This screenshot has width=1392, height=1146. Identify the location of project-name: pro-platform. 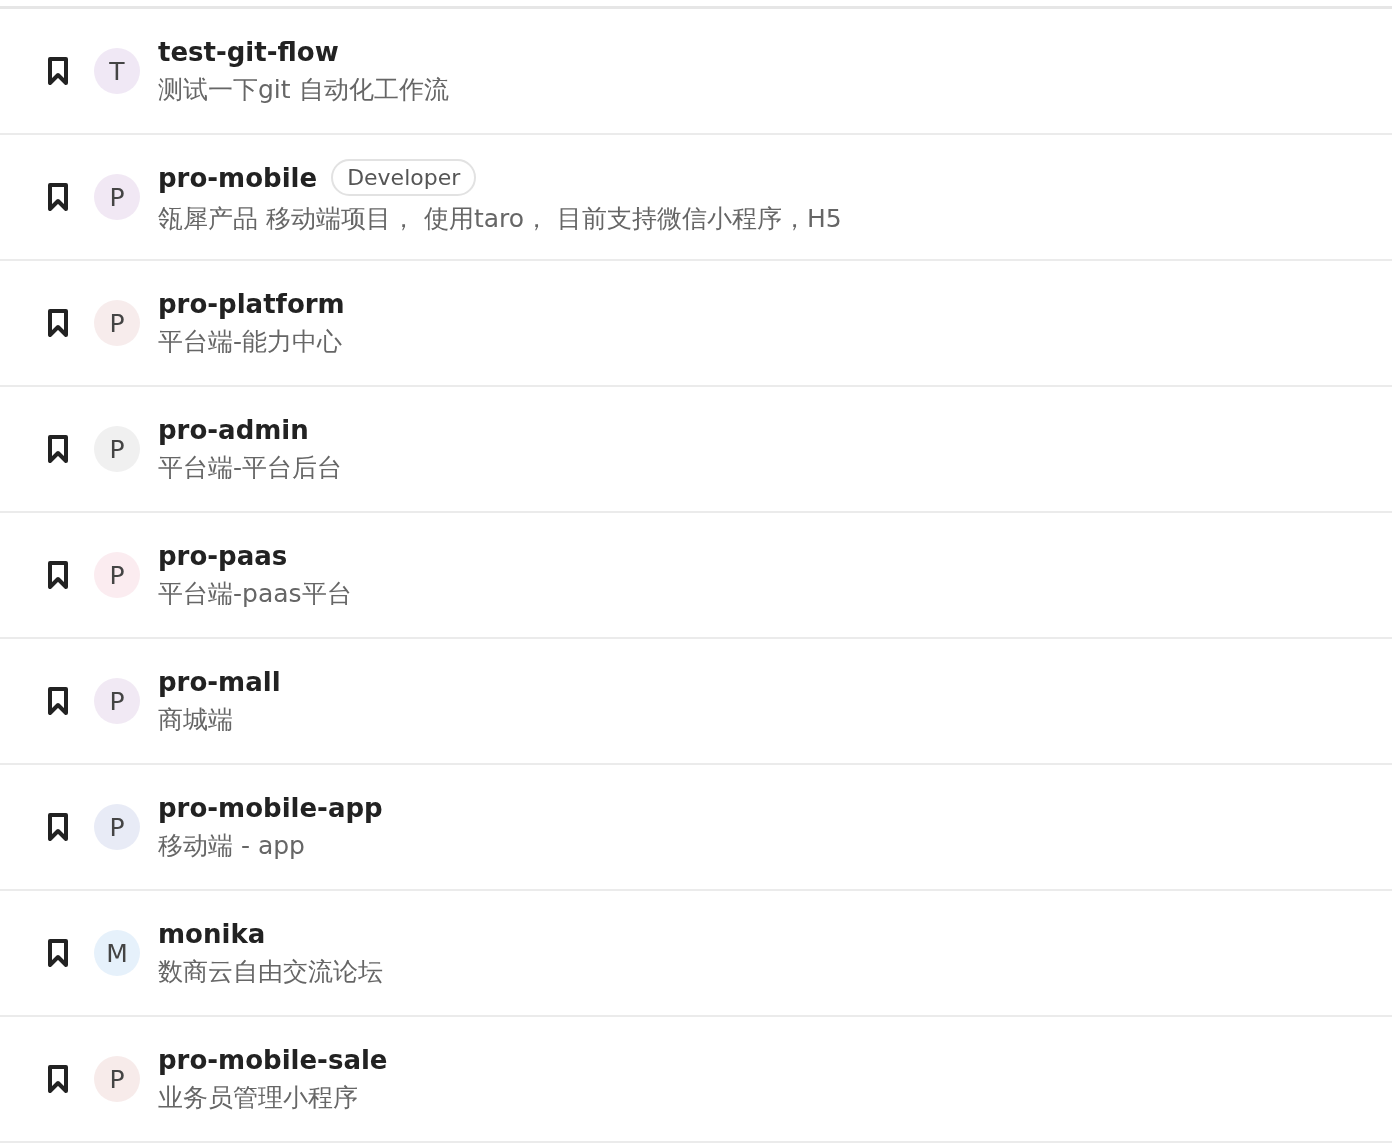
(251, 303).